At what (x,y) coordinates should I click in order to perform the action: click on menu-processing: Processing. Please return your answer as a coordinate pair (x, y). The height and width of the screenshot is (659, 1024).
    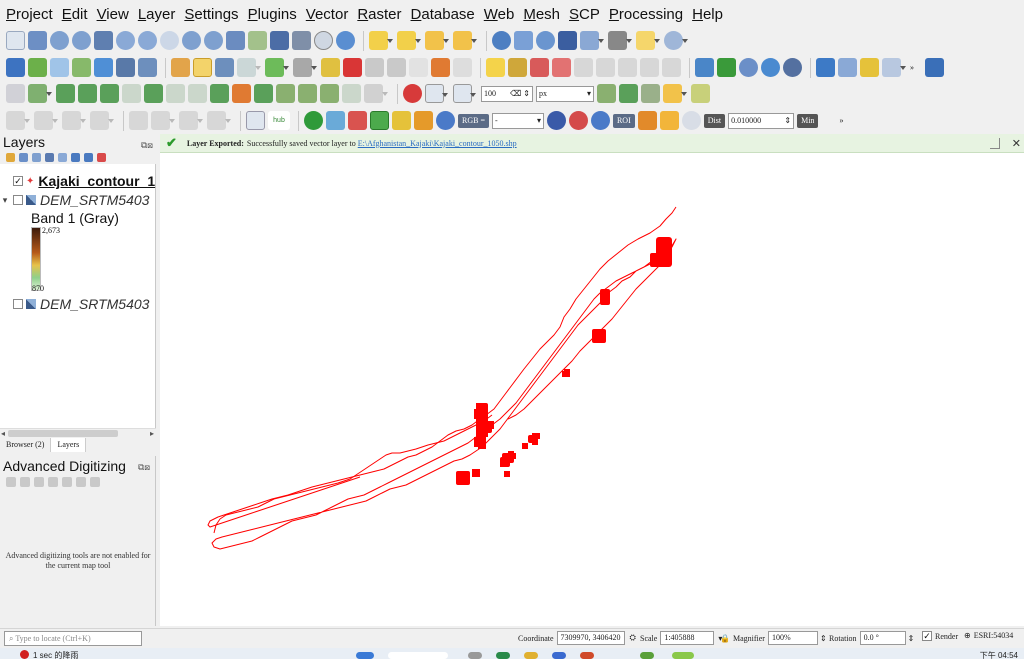
    Looking at the image, I should click on (646, 14).